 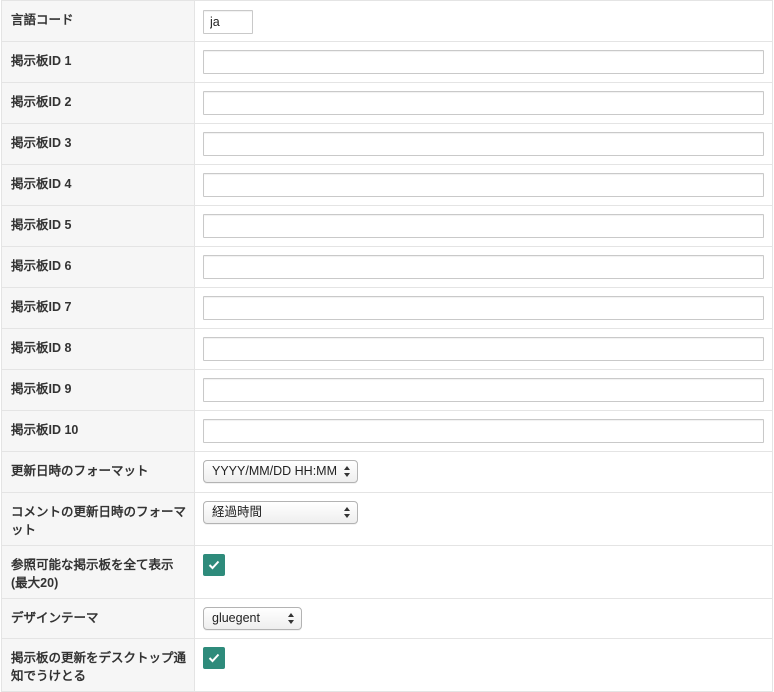 What do you see at coordinates (483, 519) in the screenshot?
I see `comment-date-format-cell: 経過時間` at bounding box center [483, 519].